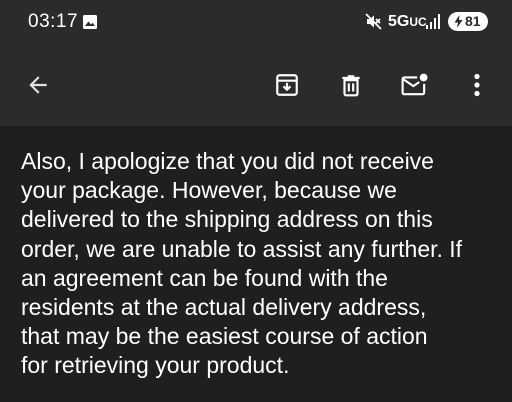  I want to click on battery-icon: 81, so click(468, 21).